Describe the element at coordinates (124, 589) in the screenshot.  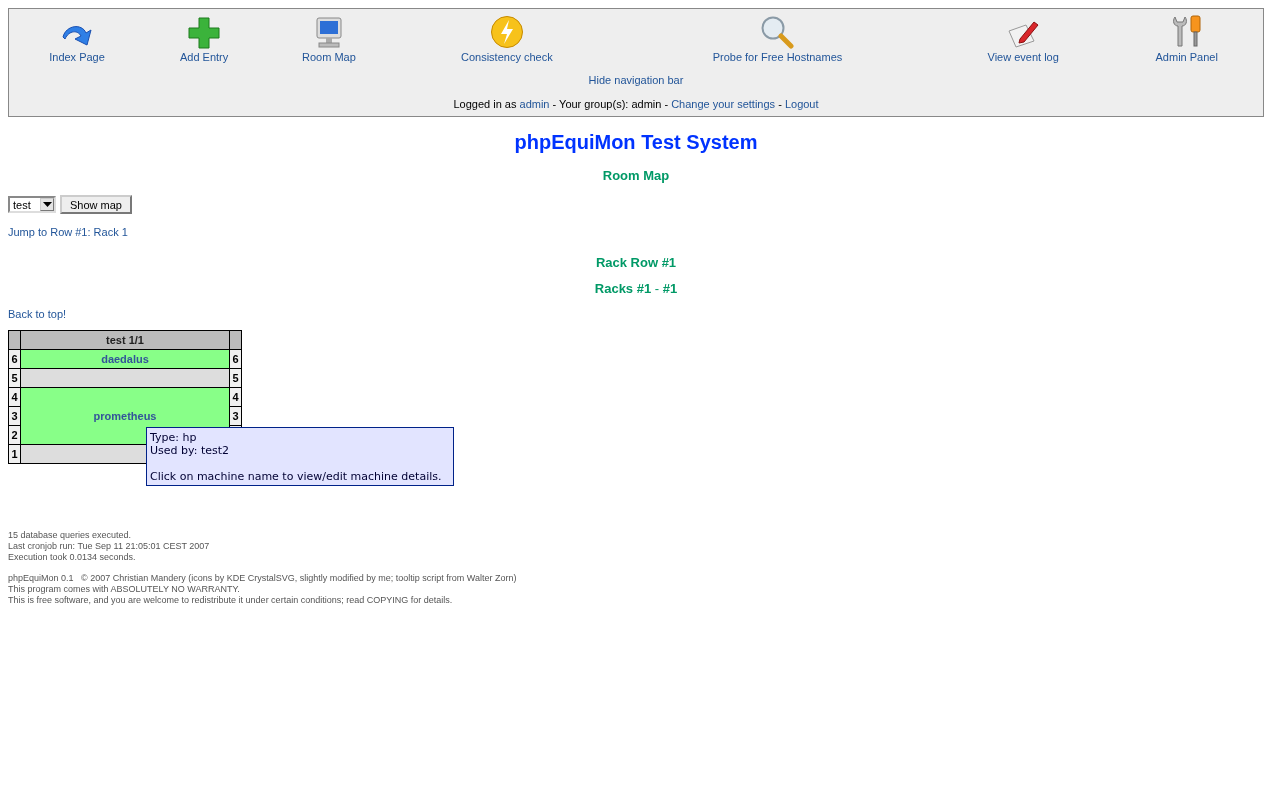
I see `footer-text: This program comes with ABSOLUTELY NO WARRANTY.` at that location.